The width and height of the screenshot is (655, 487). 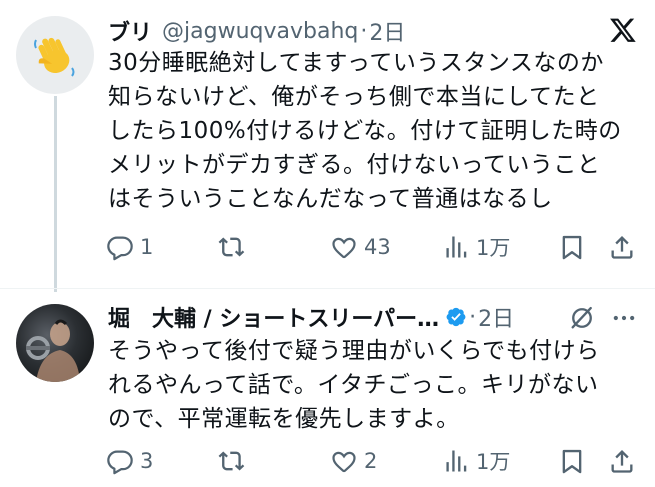 I want to click on post-header: 堀 大輔 / ショートスリーパー… · 2日, so click(x=311, y=317).